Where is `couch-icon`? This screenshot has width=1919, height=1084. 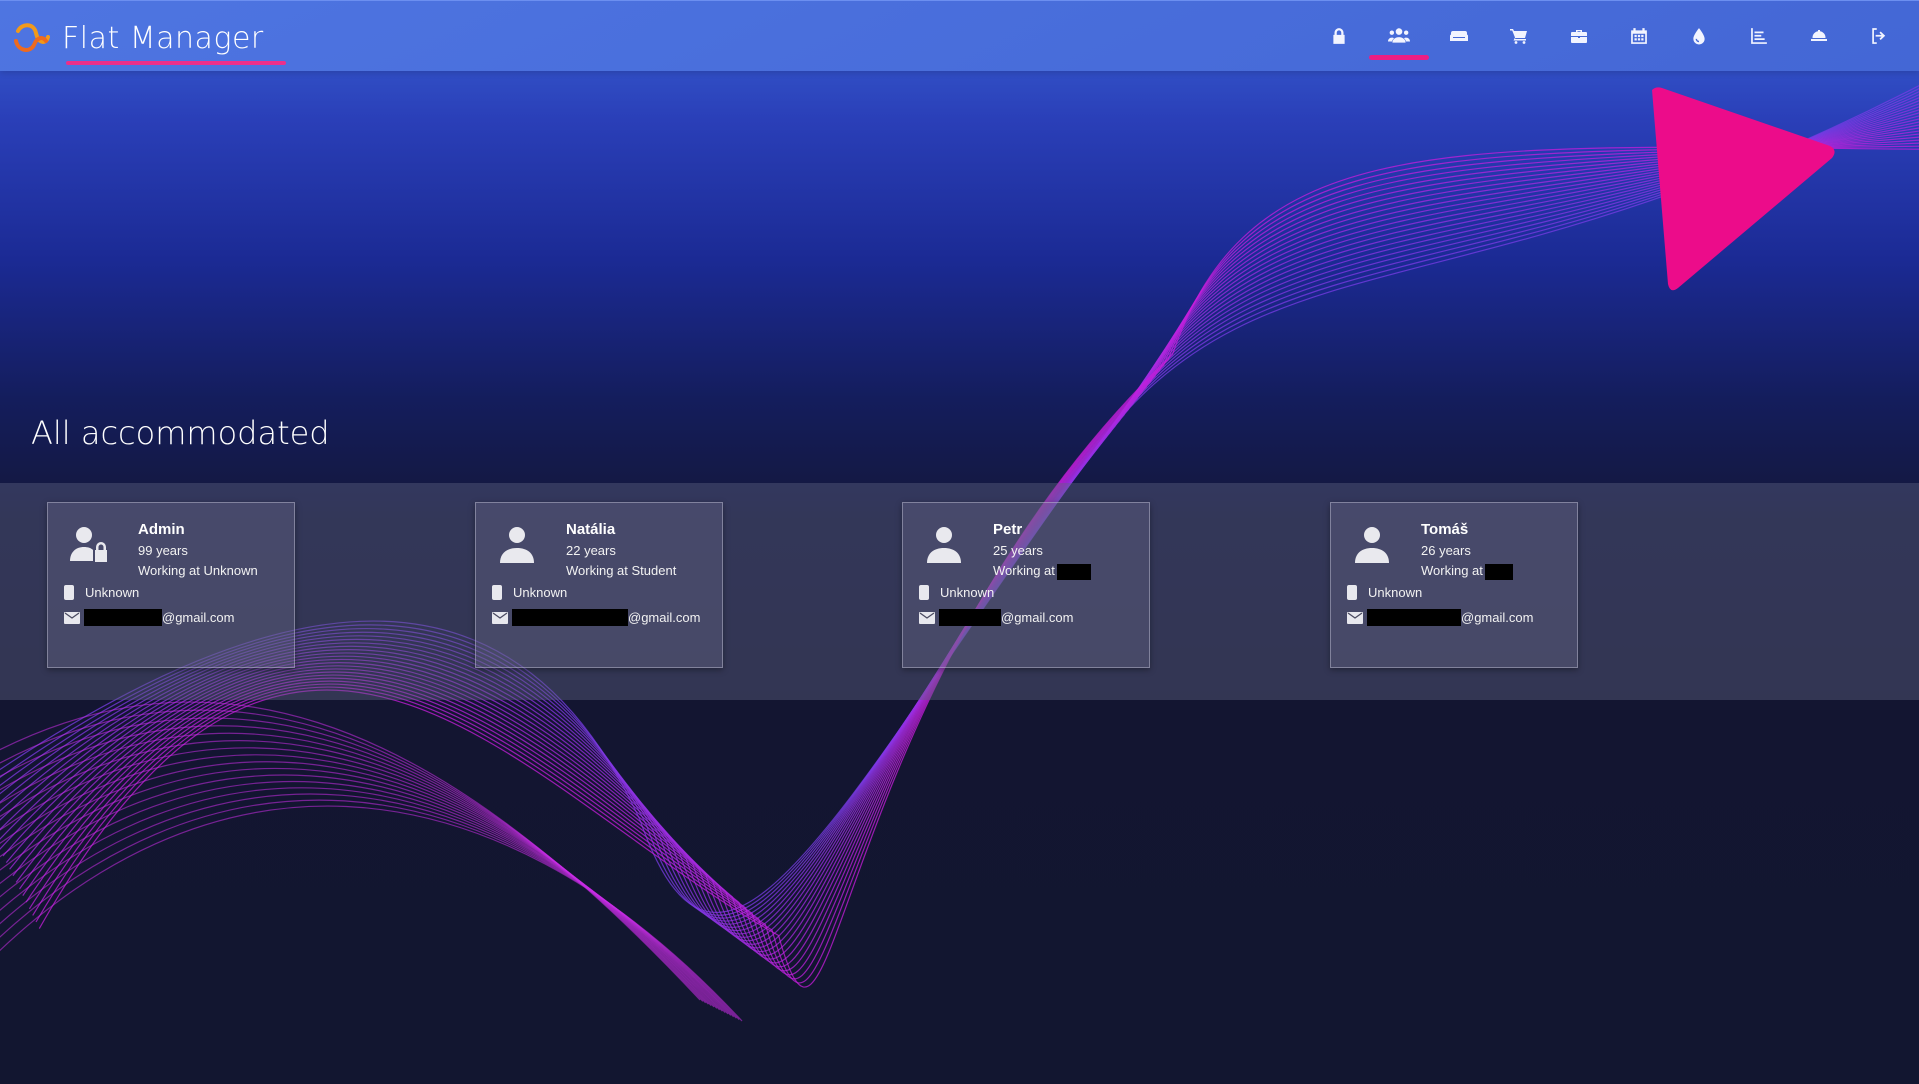
couch-icon is located at coordinates (1459, 36).